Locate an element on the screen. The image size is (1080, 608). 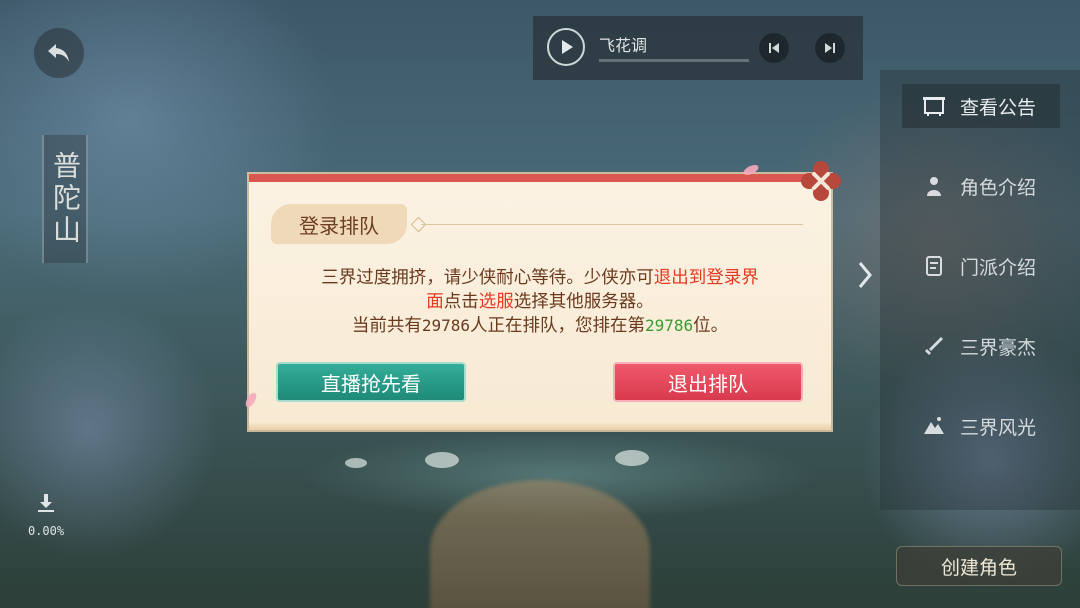
play-icon is located at coordinates (567, 47).